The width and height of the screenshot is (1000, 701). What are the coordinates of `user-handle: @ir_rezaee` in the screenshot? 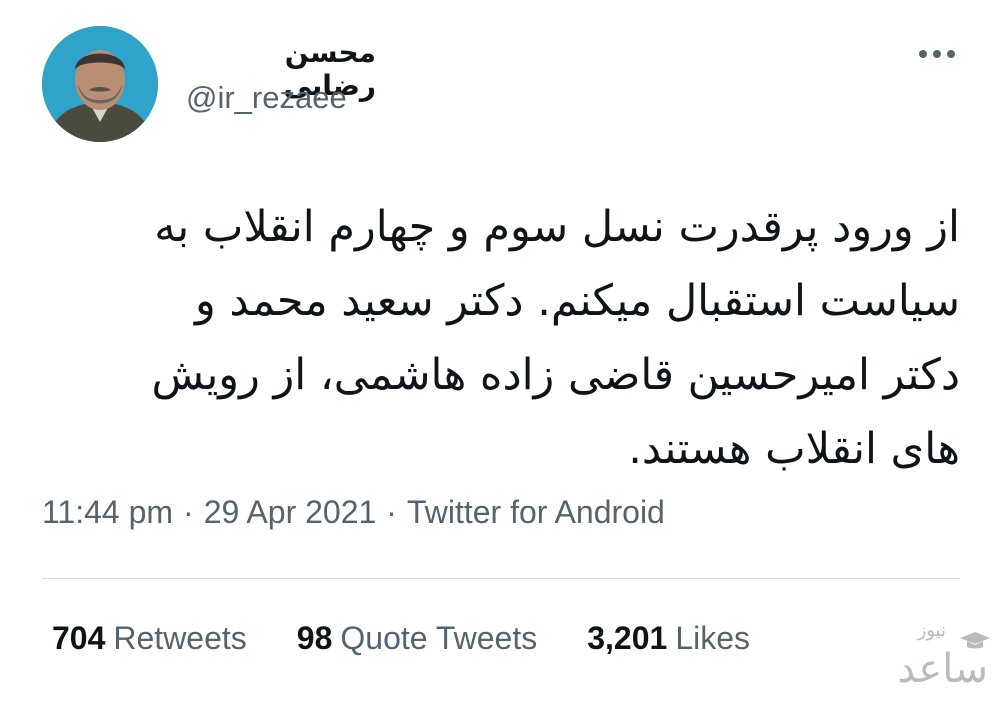 It's located at (266, 98).